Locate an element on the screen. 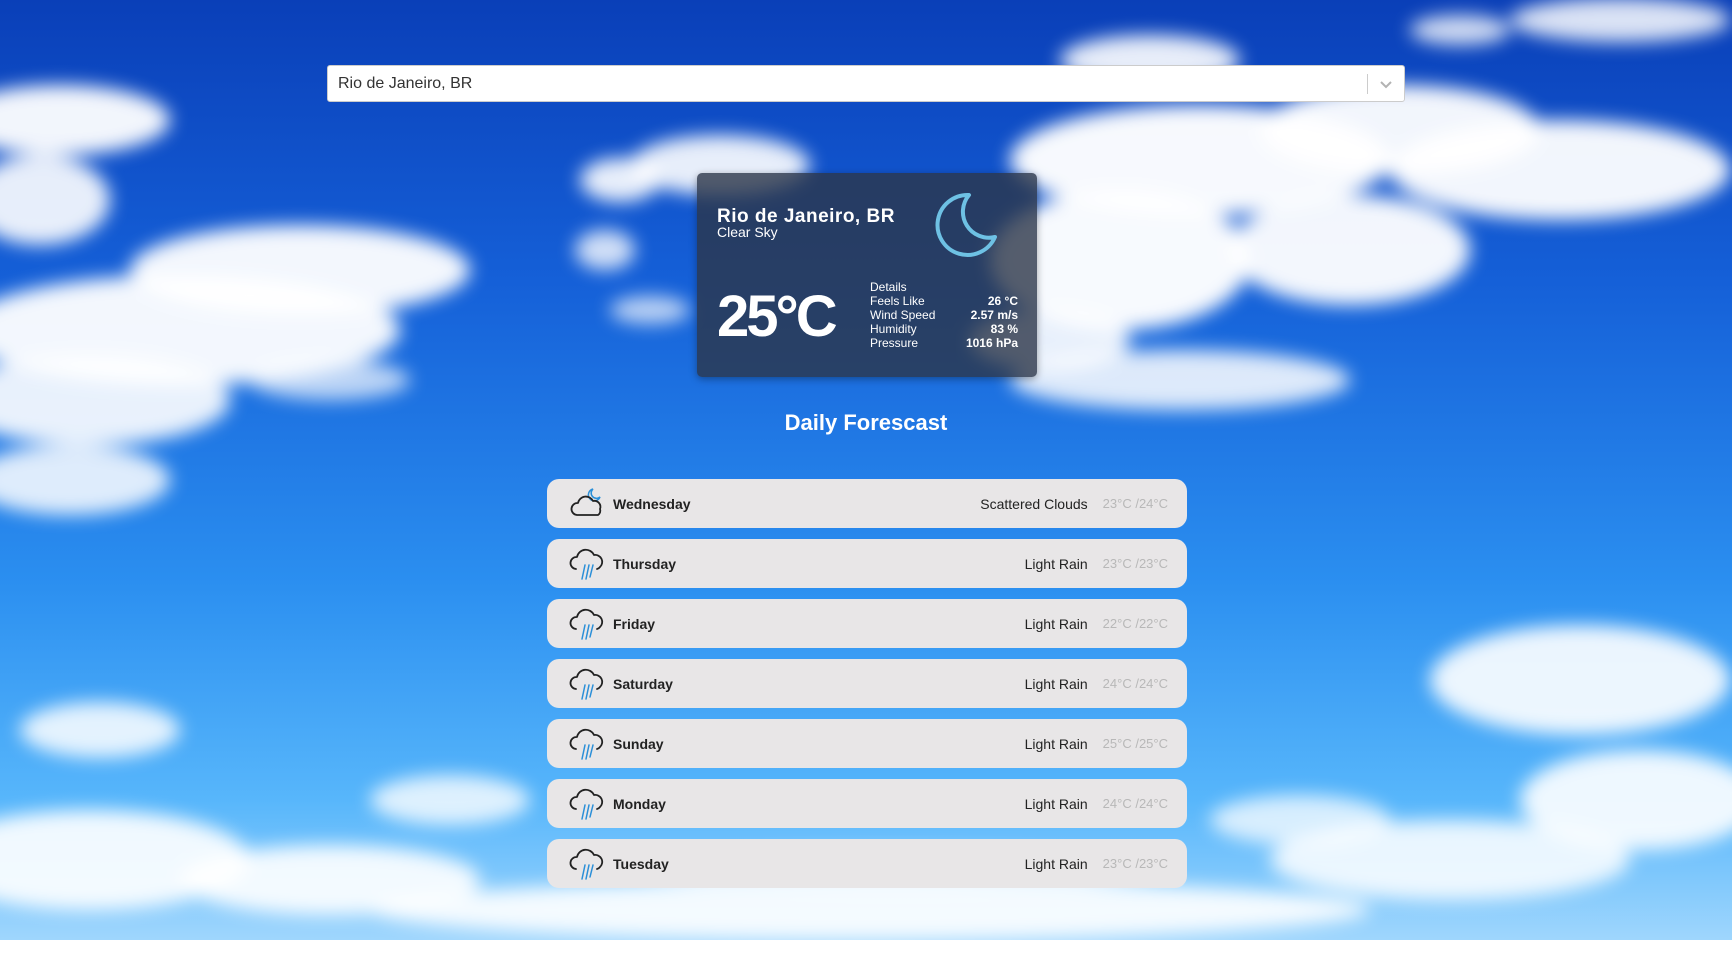 The image size is (1732, 973). detail-label: Feels Like is located at coordinates (897, 301).